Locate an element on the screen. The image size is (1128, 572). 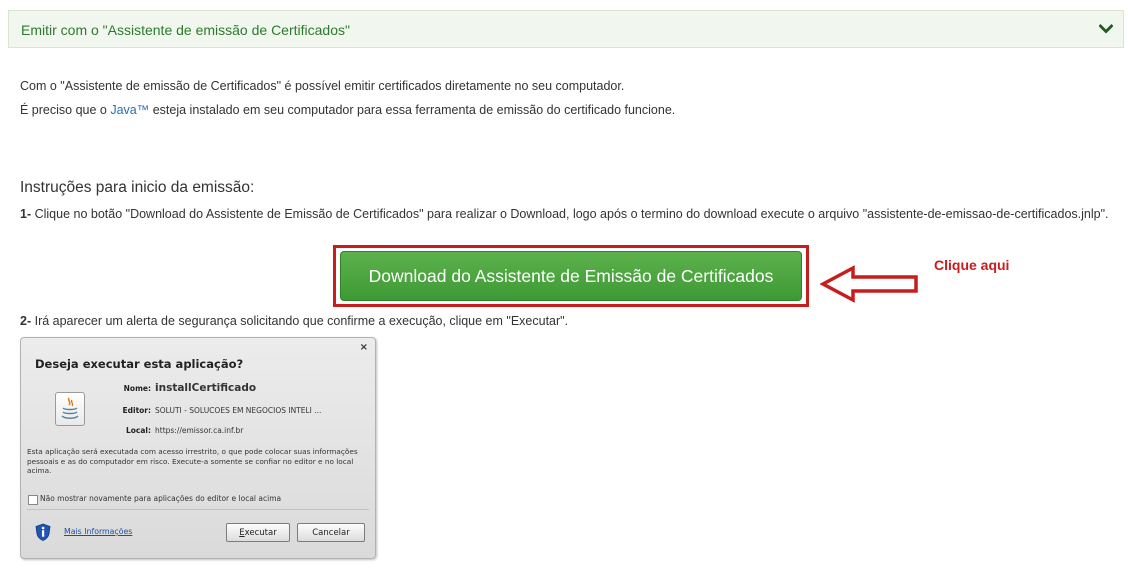
name-label: Nome: is located at coordinates (137, 388).